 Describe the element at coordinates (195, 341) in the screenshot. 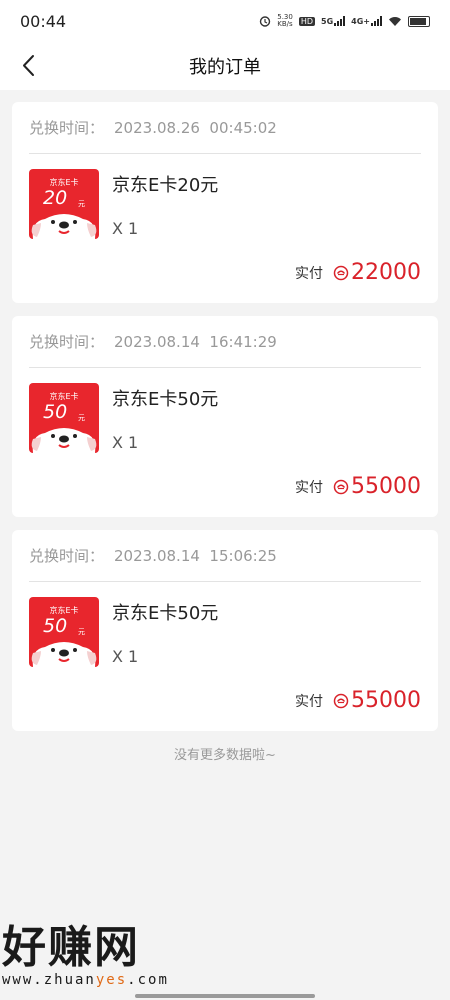

I see `order-time: 2023.08.14 16:41:29` at that location.